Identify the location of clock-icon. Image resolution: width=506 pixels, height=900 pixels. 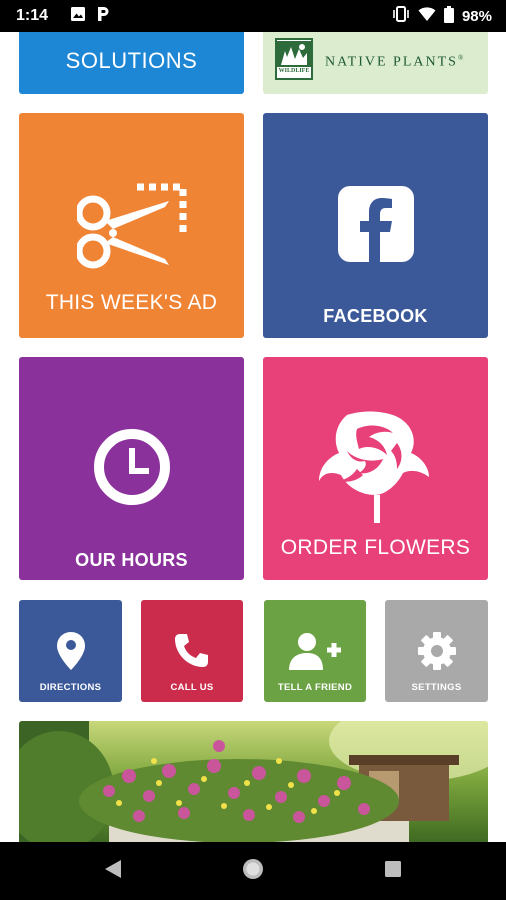
(132, 469).